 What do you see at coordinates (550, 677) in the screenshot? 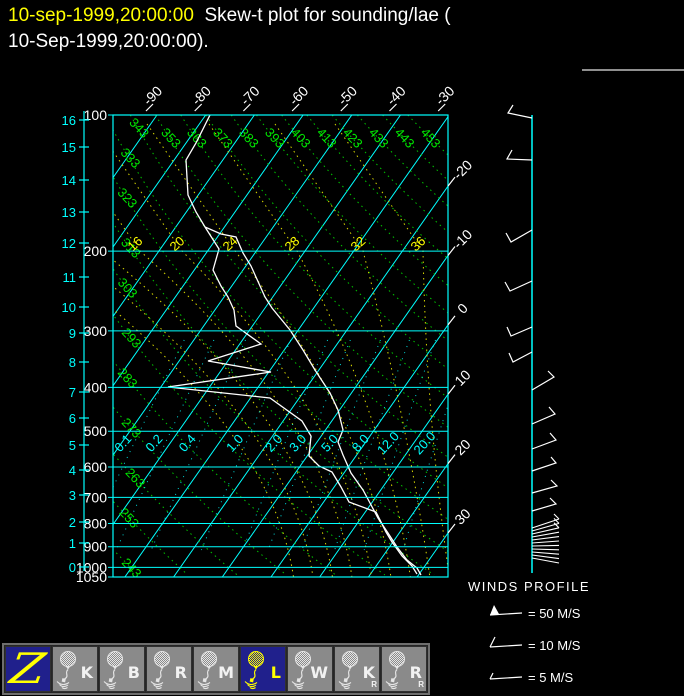
I see `legend-entry-label: = 5 M/S` at bounding box center [550, 677].